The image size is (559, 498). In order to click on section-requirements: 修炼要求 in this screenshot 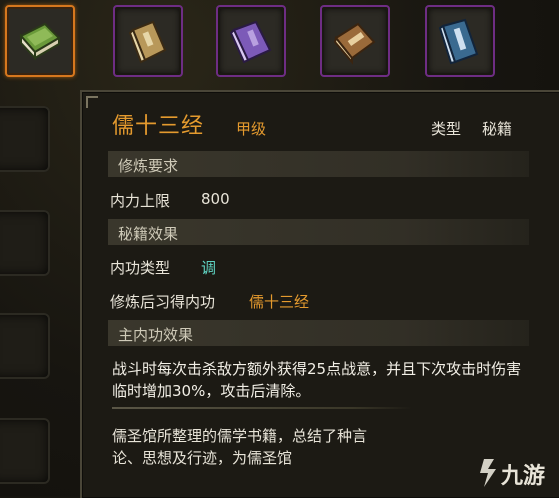, I will do `click(318, 164)`.